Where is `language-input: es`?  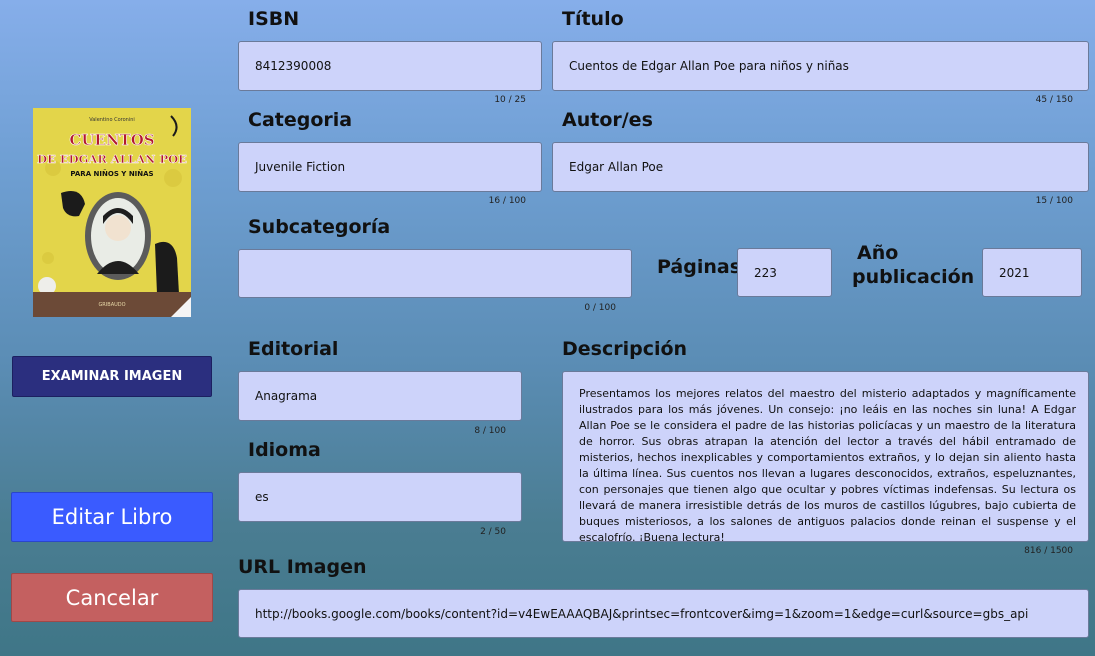
language-input: es is located at coordinates (380, 497).